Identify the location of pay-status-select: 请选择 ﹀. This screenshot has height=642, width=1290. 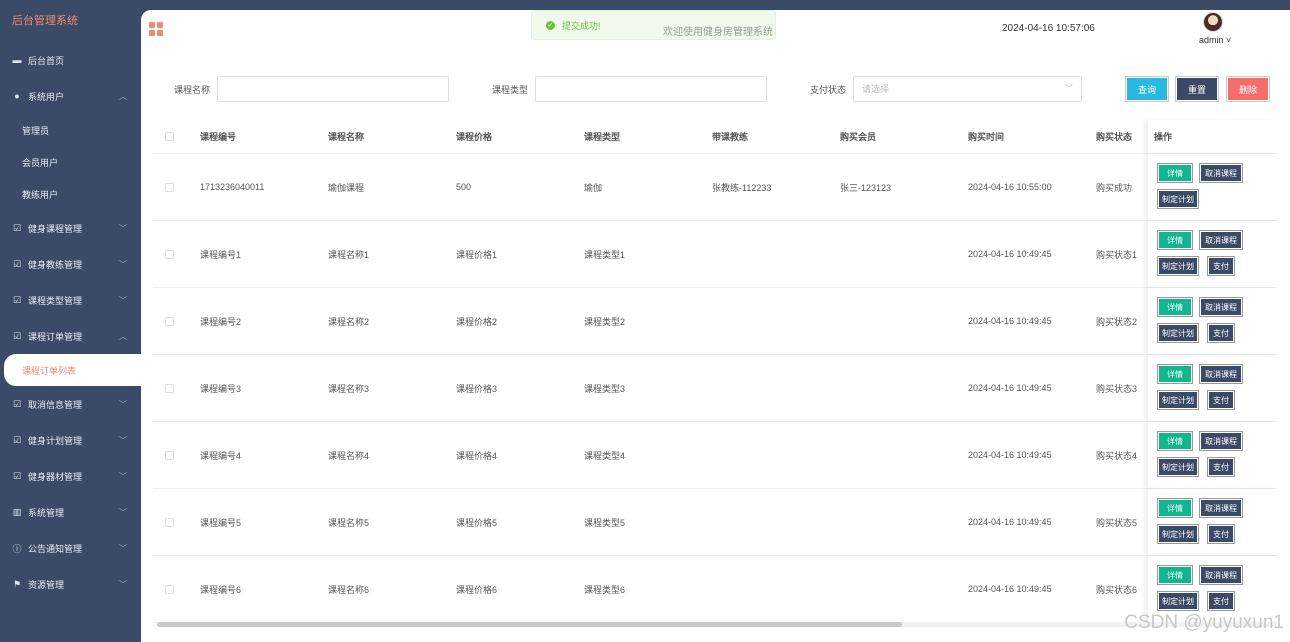
(967, 89).